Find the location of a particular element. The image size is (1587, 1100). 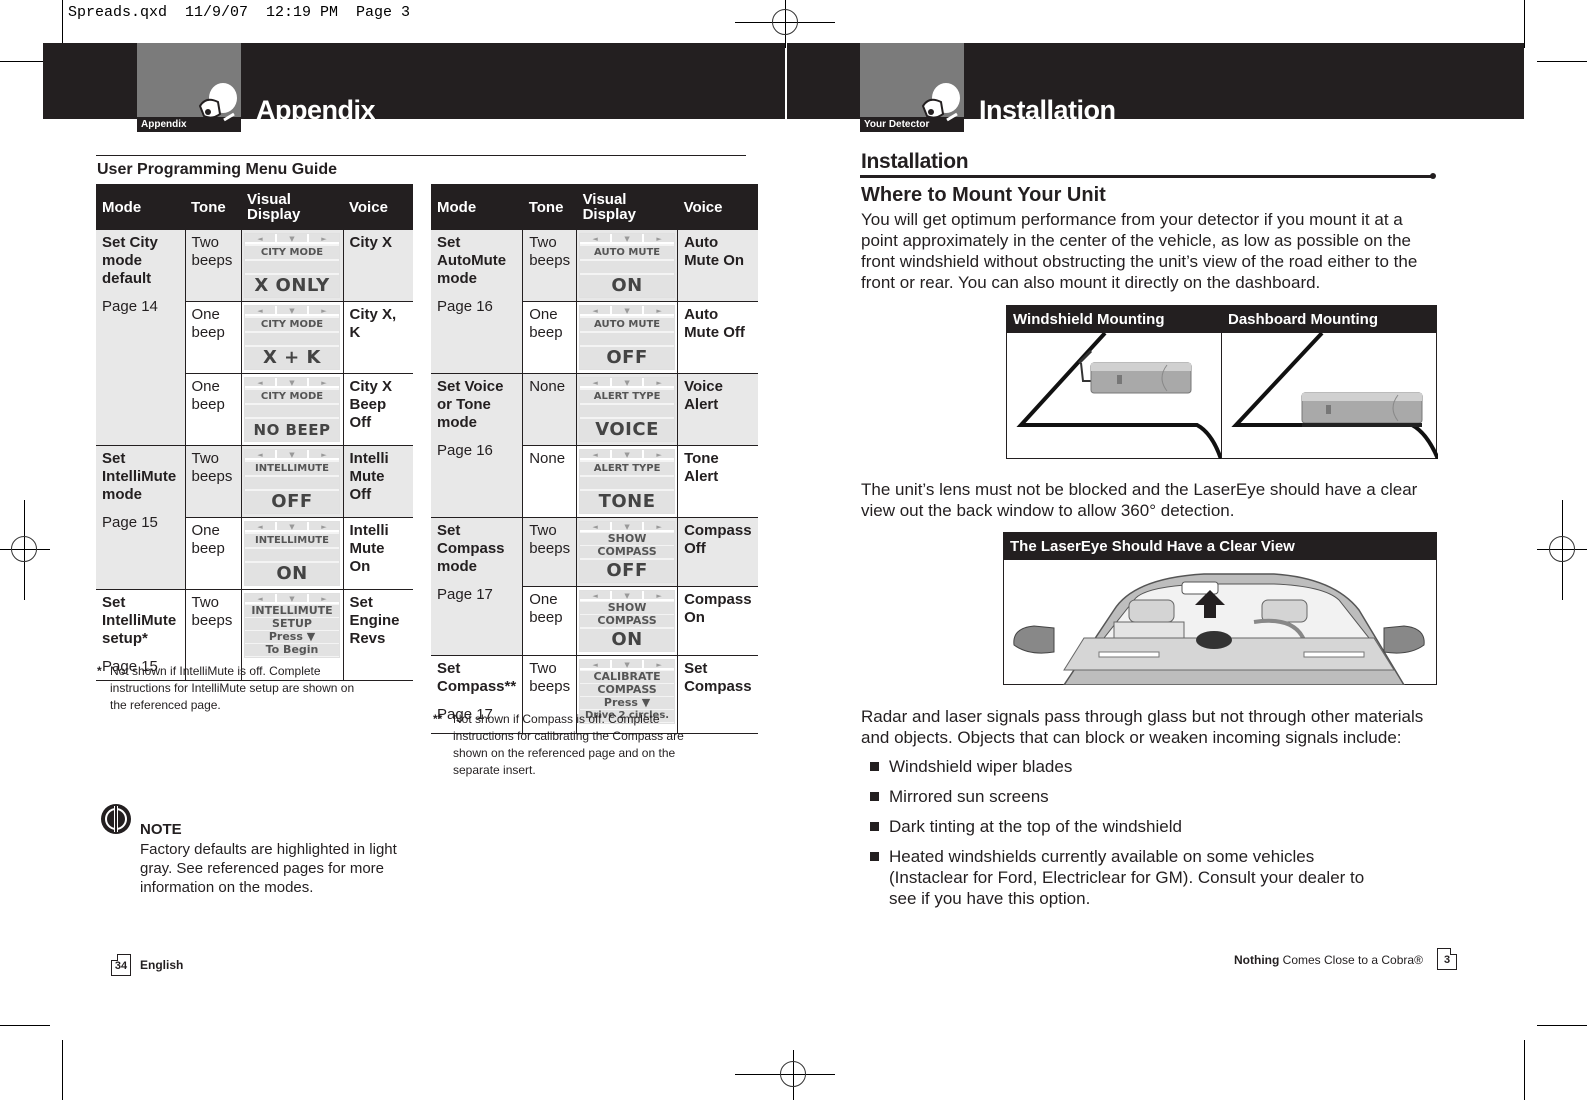

section-title: Installation is located at coordinates (915, 161).